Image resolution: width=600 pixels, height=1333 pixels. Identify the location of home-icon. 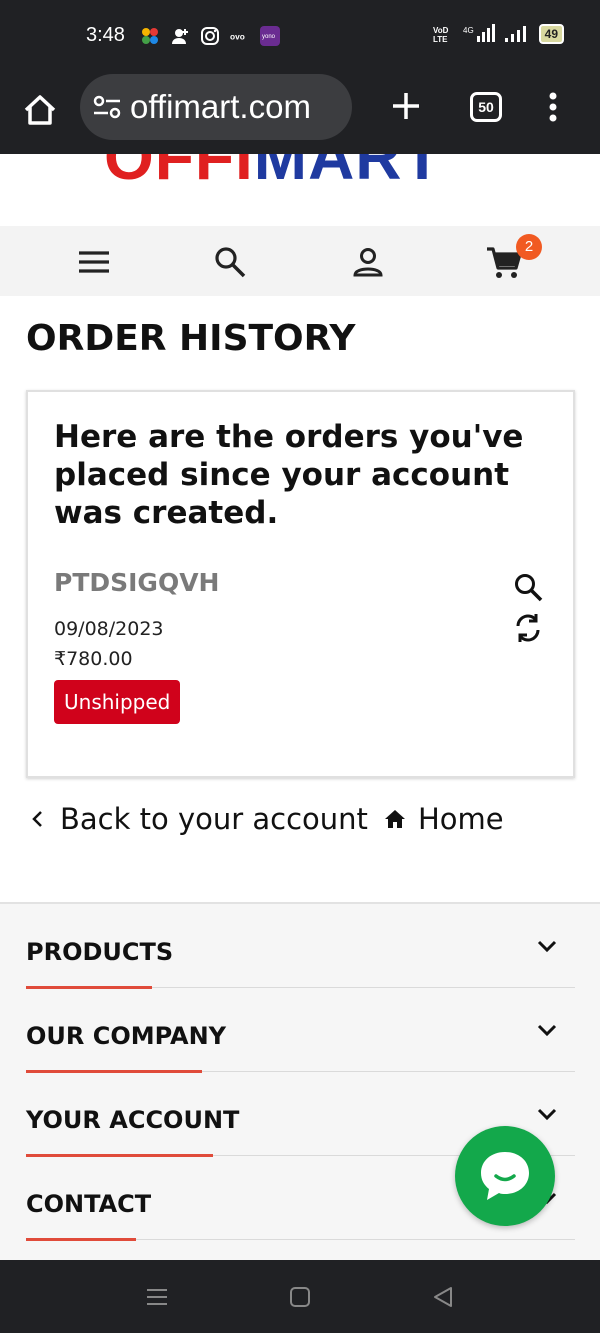
(395, 819).